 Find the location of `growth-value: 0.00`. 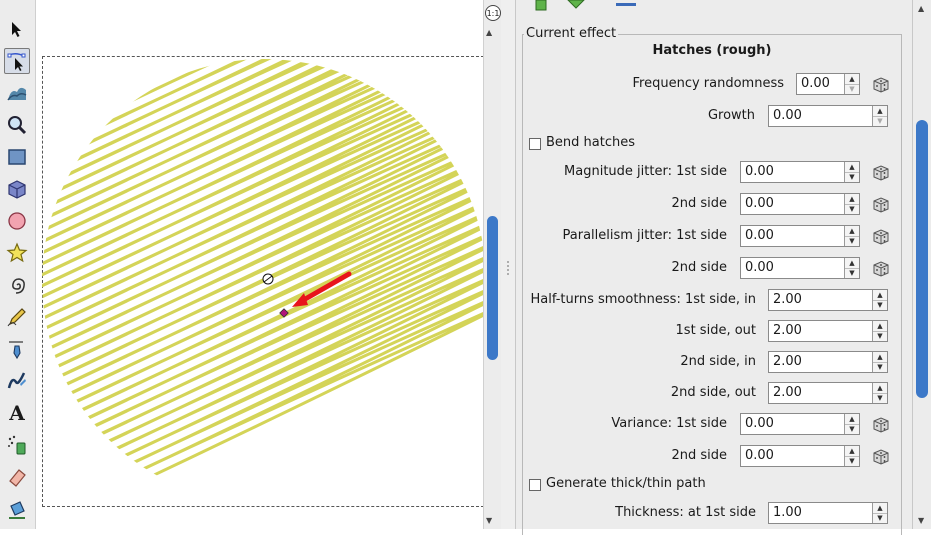

growth-value: 0.00 is located at coordinates (820, 116).